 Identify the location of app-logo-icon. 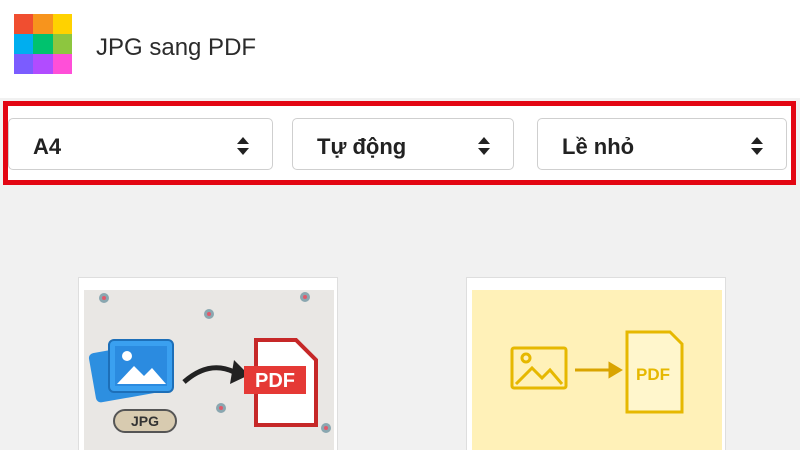
(43, 44).